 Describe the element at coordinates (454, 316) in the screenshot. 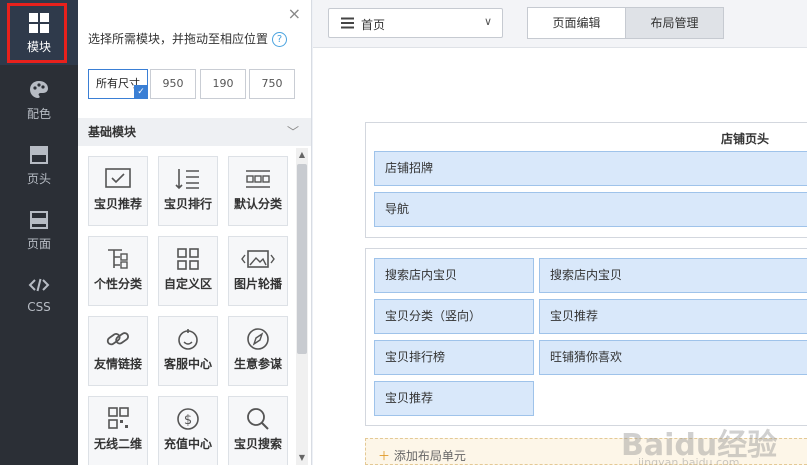

I see `layout-cell: 宝贝分类（竖向）` at that location.